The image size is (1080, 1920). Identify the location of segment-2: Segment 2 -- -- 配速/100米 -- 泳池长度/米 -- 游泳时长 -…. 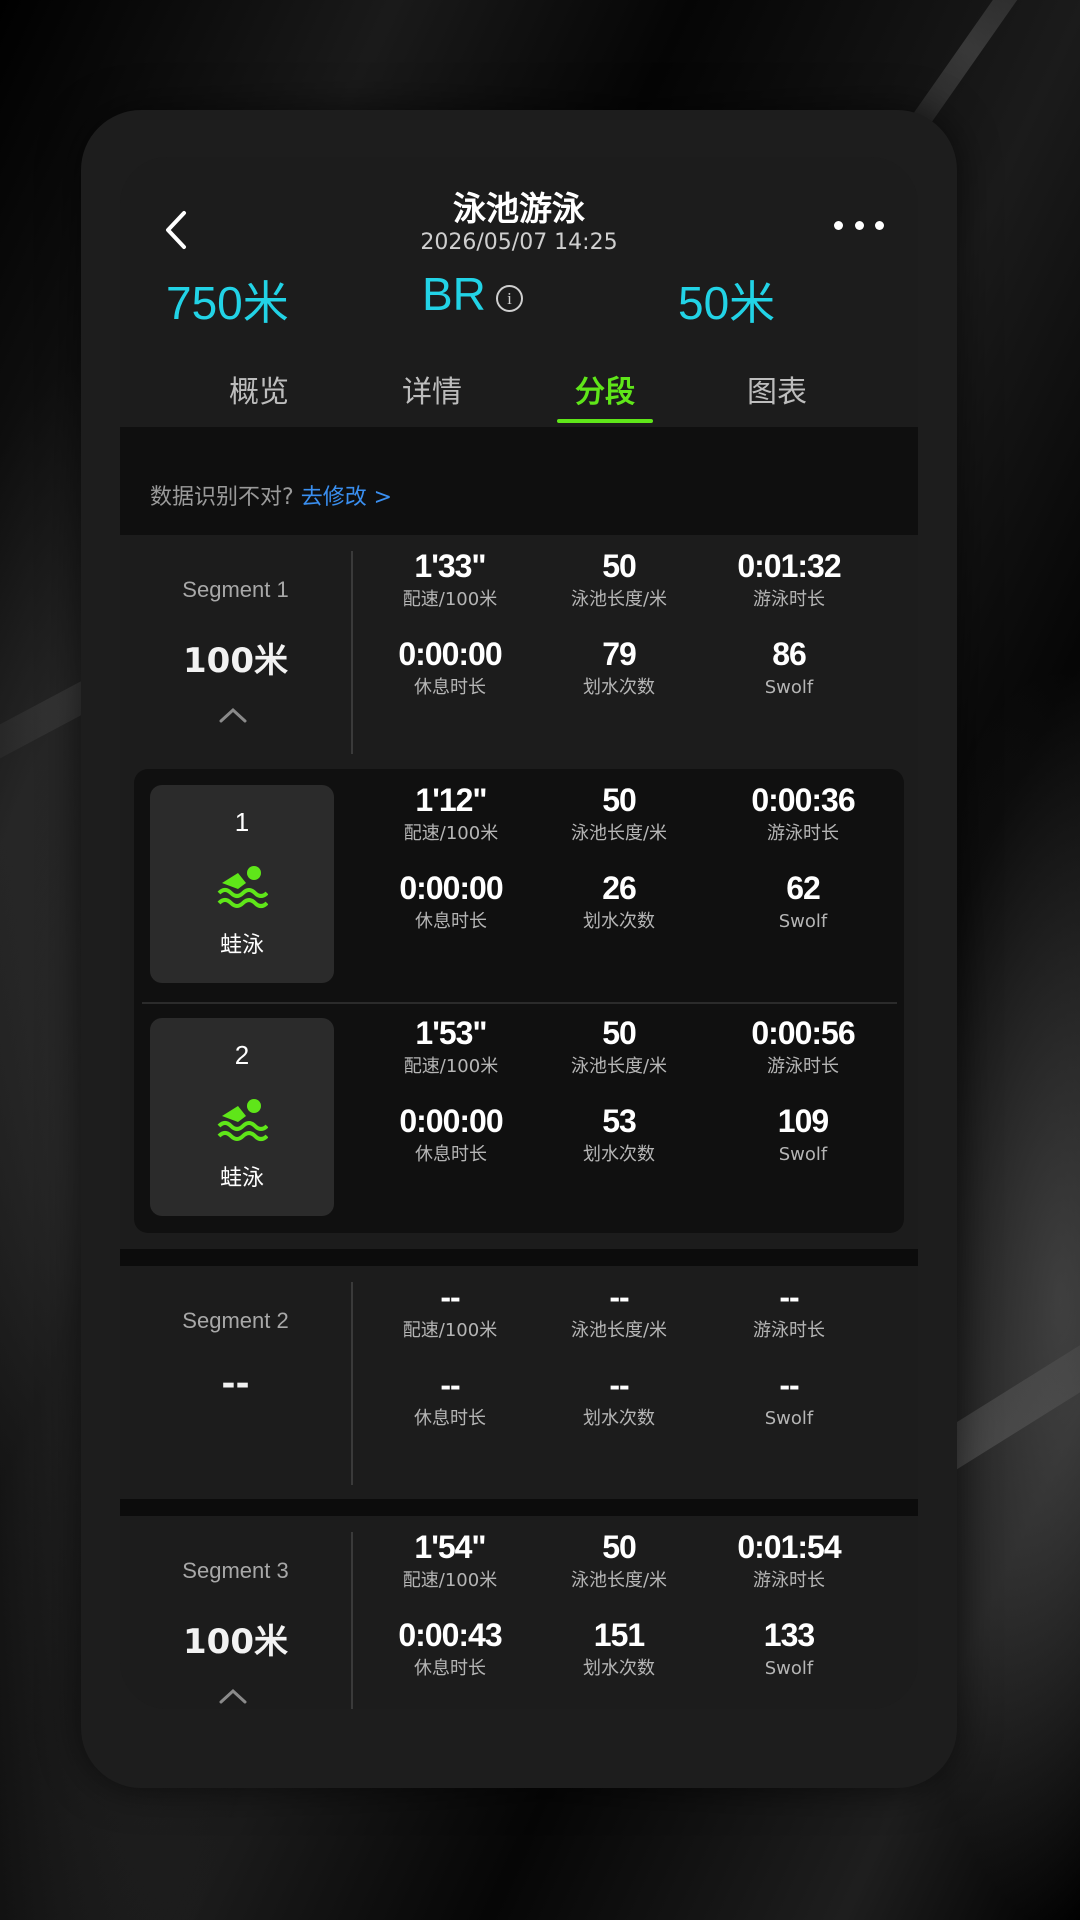
(519, 1382).